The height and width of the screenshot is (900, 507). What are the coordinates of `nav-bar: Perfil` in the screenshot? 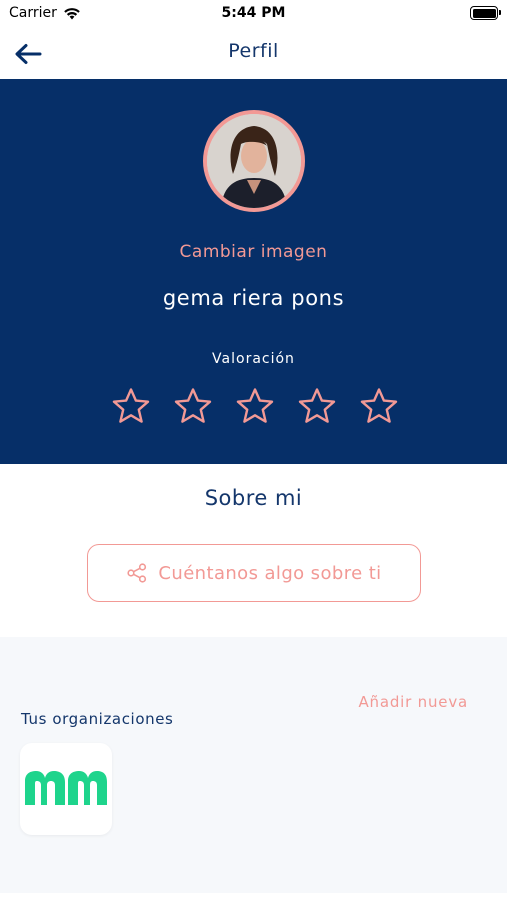 It's located at (253, 54).